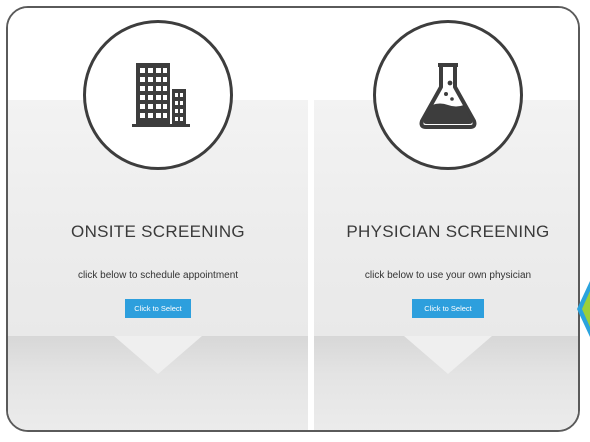 The width and height of the screenshot is (590, 442). What do you see at coordinates (448, 308) in the screenshot?
I see `physician-select-button: Click to Select` at bounding box center [448, 308].